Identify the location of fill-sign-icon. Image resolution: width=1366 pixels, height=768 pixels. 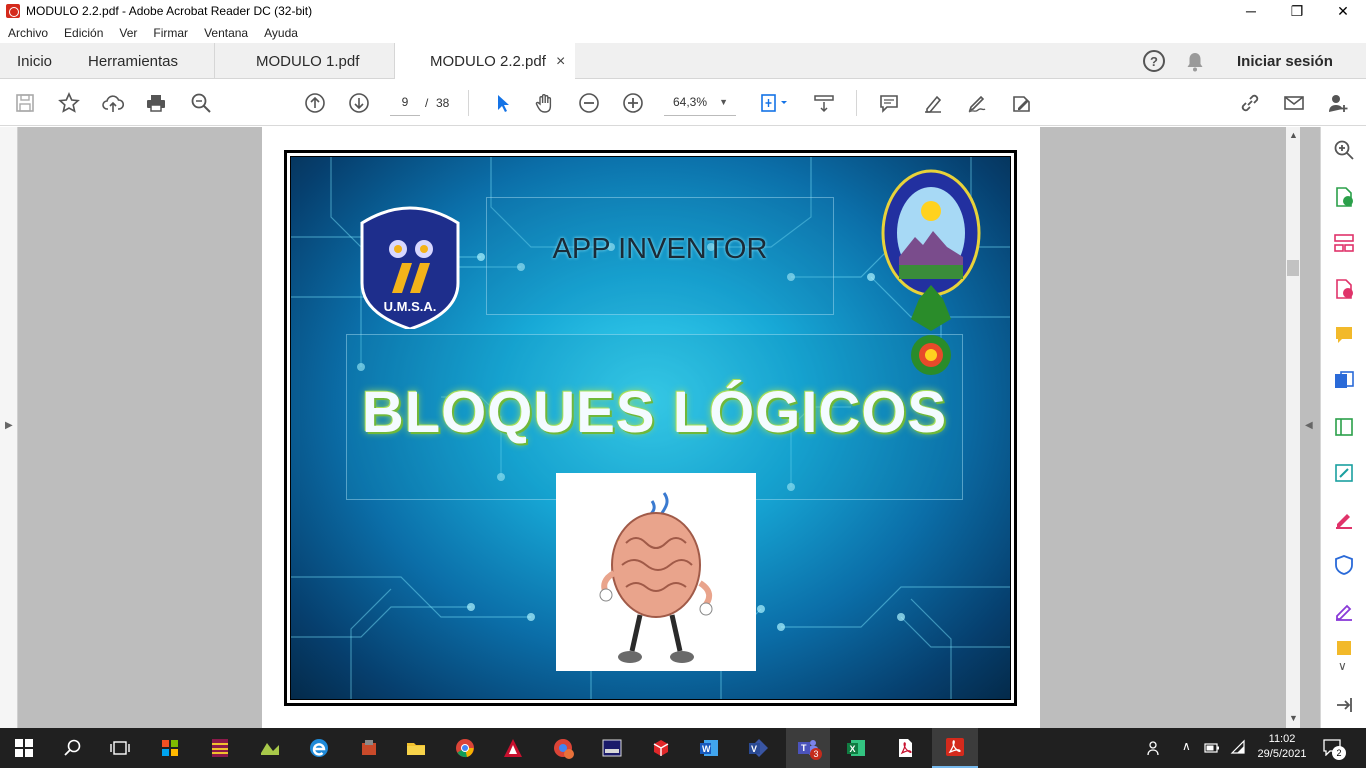
(1021, 103).